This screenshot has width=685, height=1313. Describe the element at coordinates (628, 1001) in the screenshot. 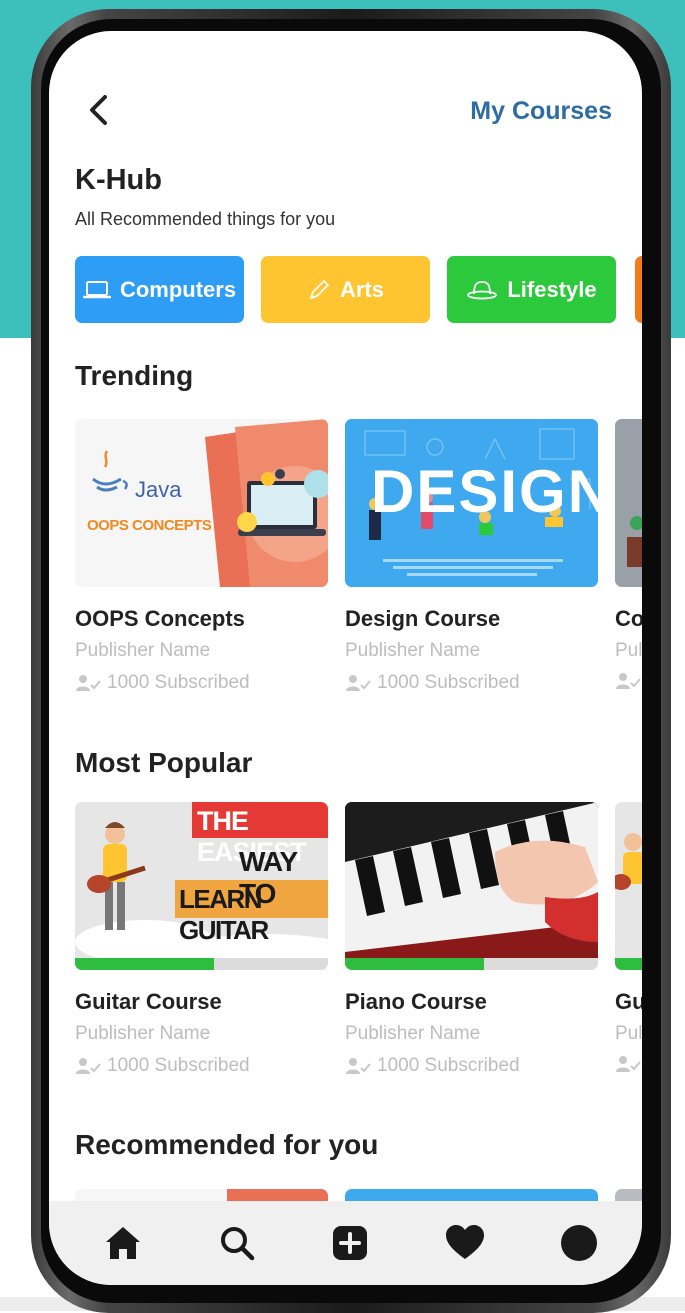

I see `course-title: Gu` at that location.